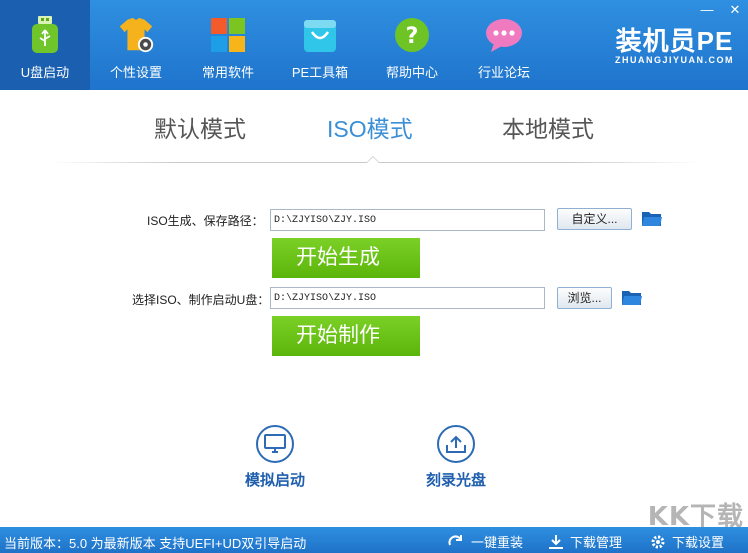 Image resolution: width=748 pixels, height=553 pixels. Describe the element at coordinates (456, 480) in the screenshot. I see `burn-disc-label: 刻录光盘` at that location.